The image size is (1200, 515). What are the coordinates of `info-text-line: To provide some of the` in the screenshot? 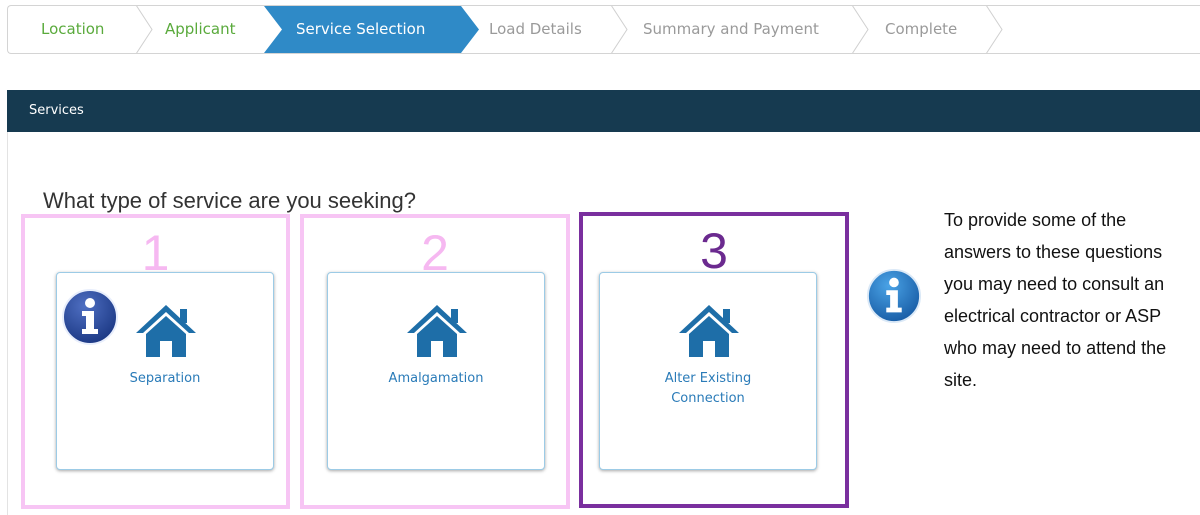 It's located at (1035, 220).